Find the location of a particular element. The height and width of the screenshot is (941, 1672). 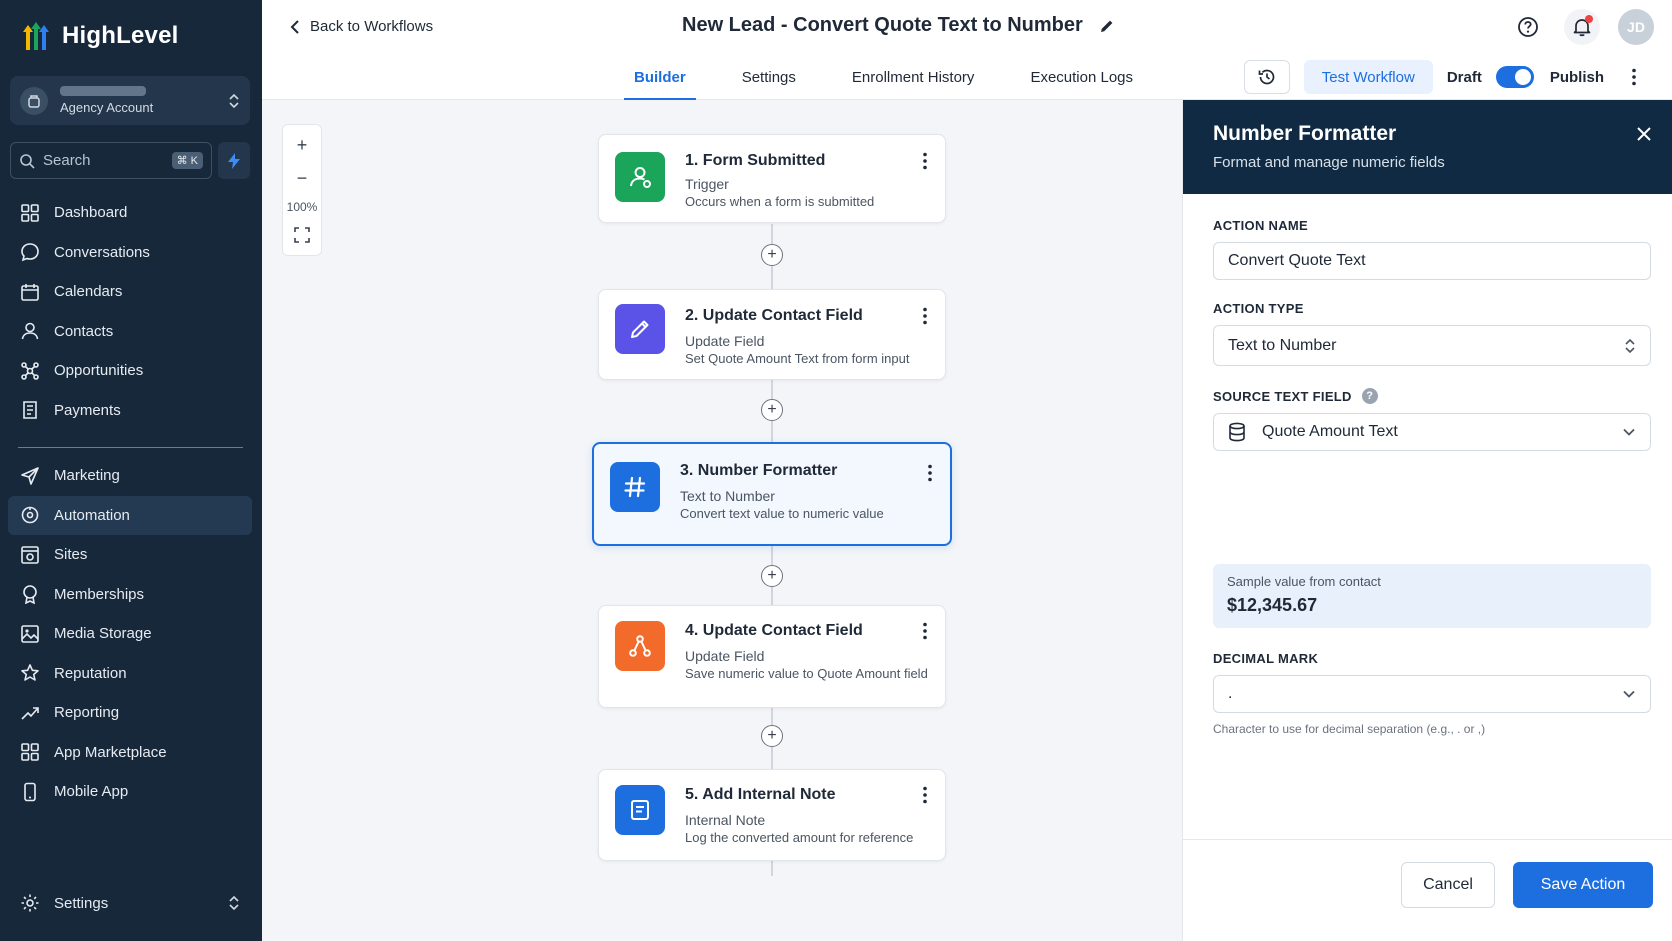

notifications-button is located at coordinates (1582, 27).